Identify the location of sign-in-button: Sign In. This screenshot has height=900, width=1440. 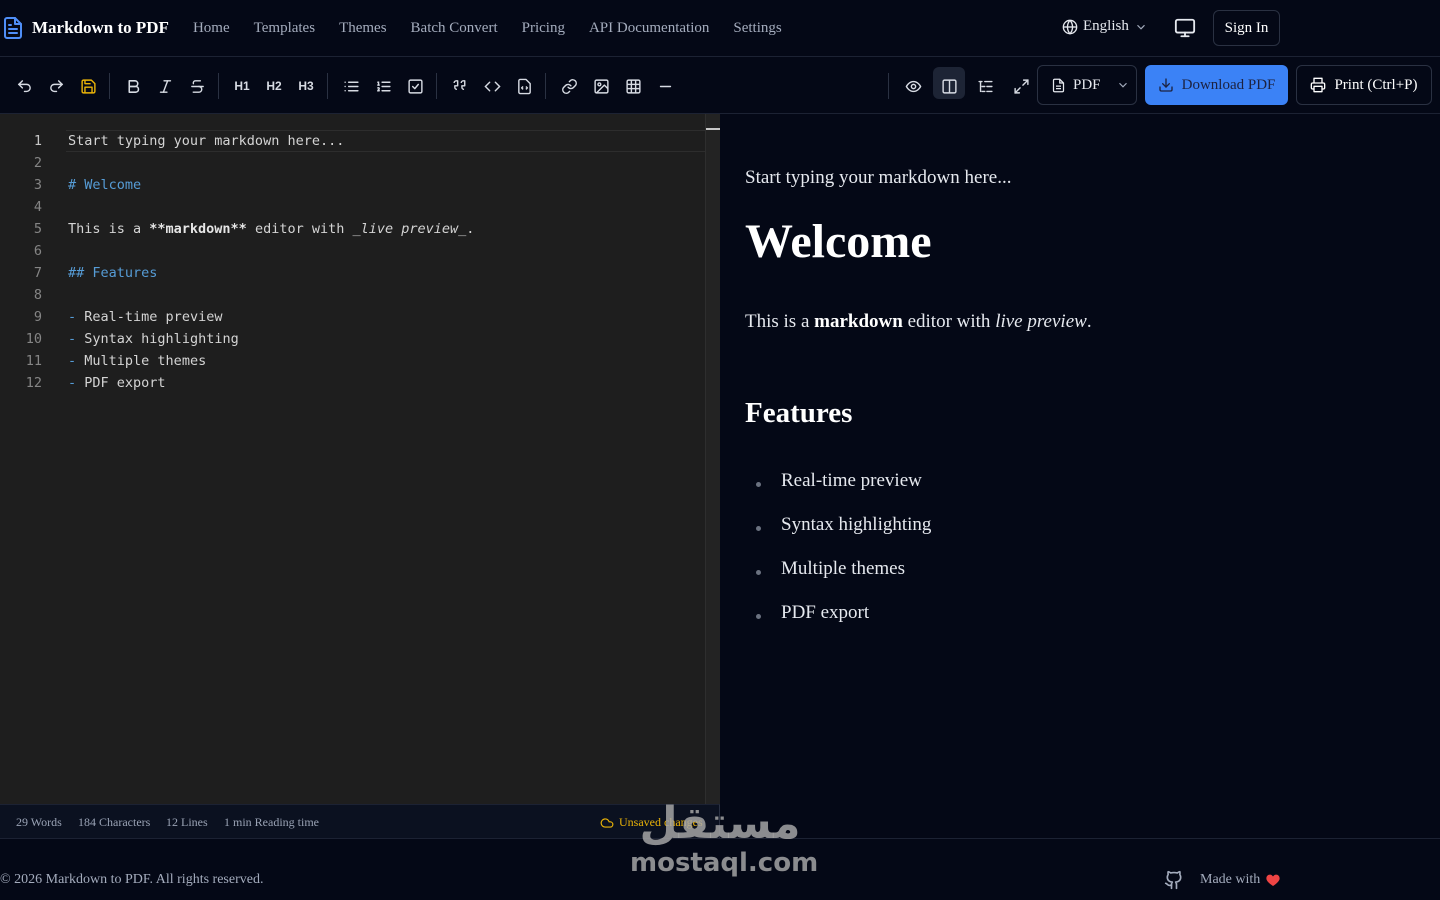
(1246, 28).